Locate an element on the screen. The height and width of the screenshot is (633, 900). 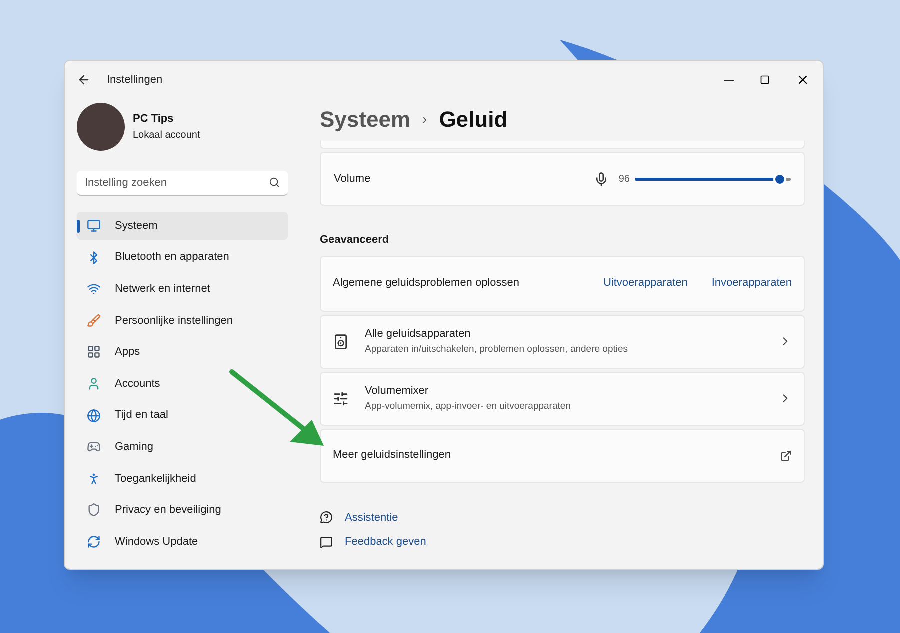
row-title: Meer geluidsinstellingen is located at coordinates (392, 456).